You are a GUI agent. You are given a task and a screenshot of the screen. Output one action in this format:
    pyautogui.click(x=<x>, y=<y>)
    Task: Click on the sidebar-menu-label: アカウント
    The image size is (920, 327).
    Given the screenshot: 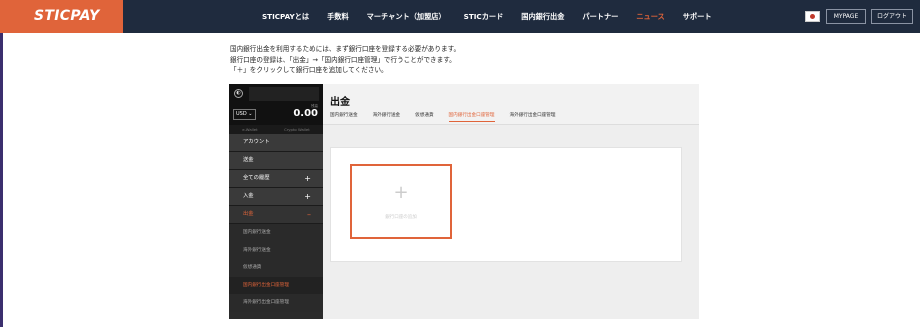 What is the action you would take?
    pyautogui.click(x=256, y=142)
    